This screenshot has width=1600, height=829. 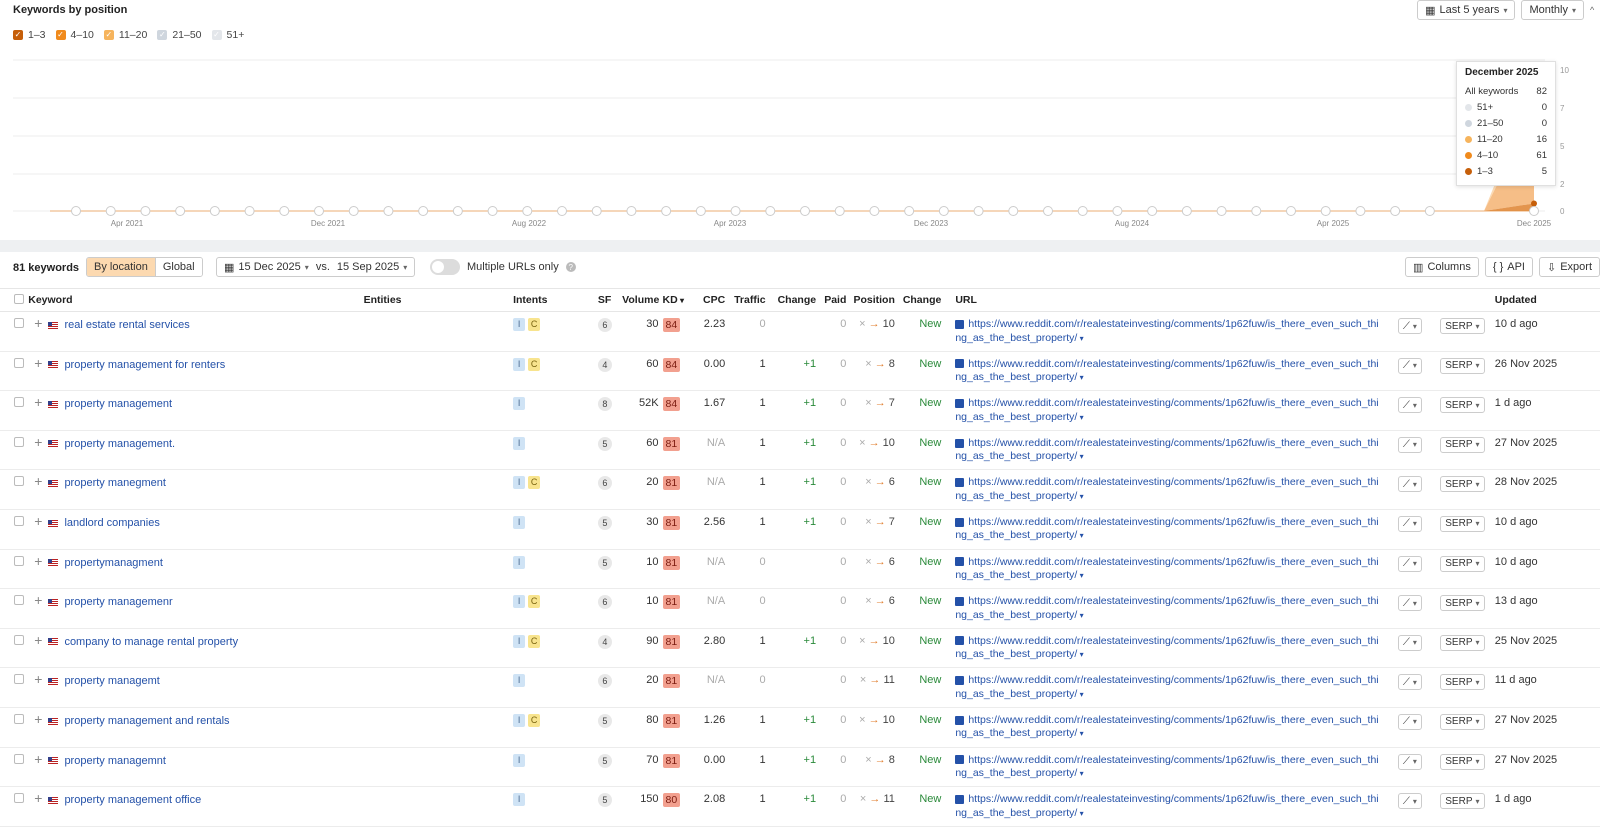 I want to click on header-paid: Paid, so click(x=833, y=300).